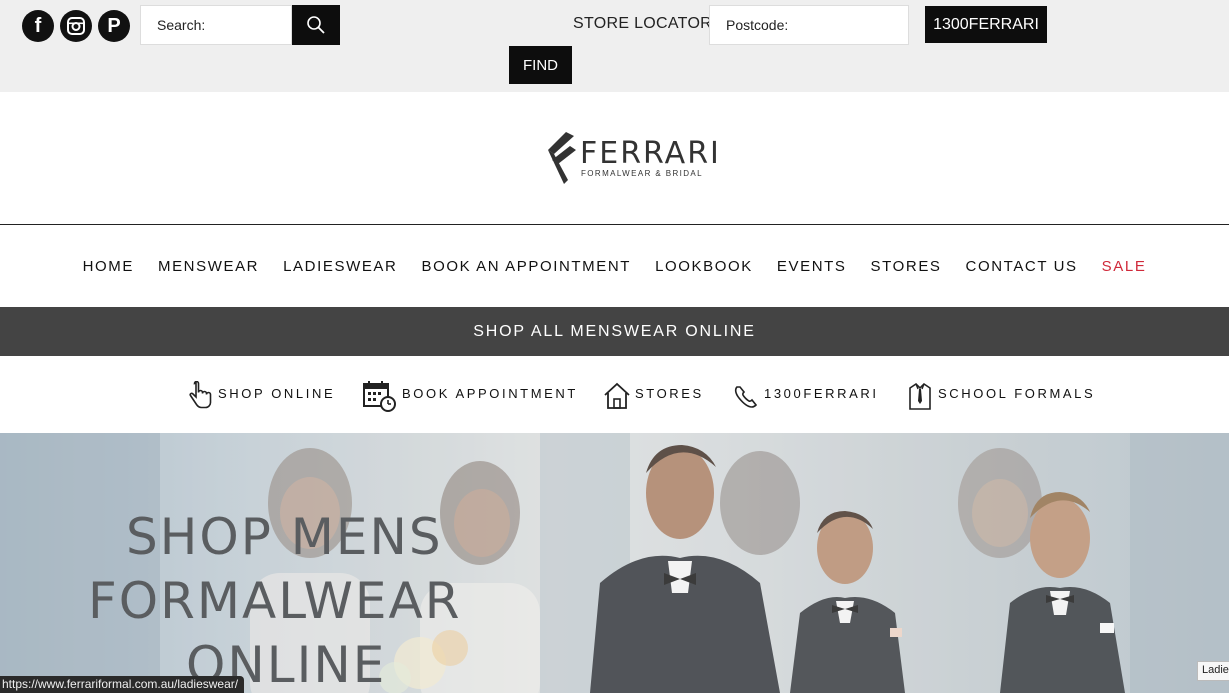  What do you see at coordinates (642, 173) in the screenshot?
I see `logo-tagline: FORMALWEAR & BRIDAL` at bounding box center [642, 173].